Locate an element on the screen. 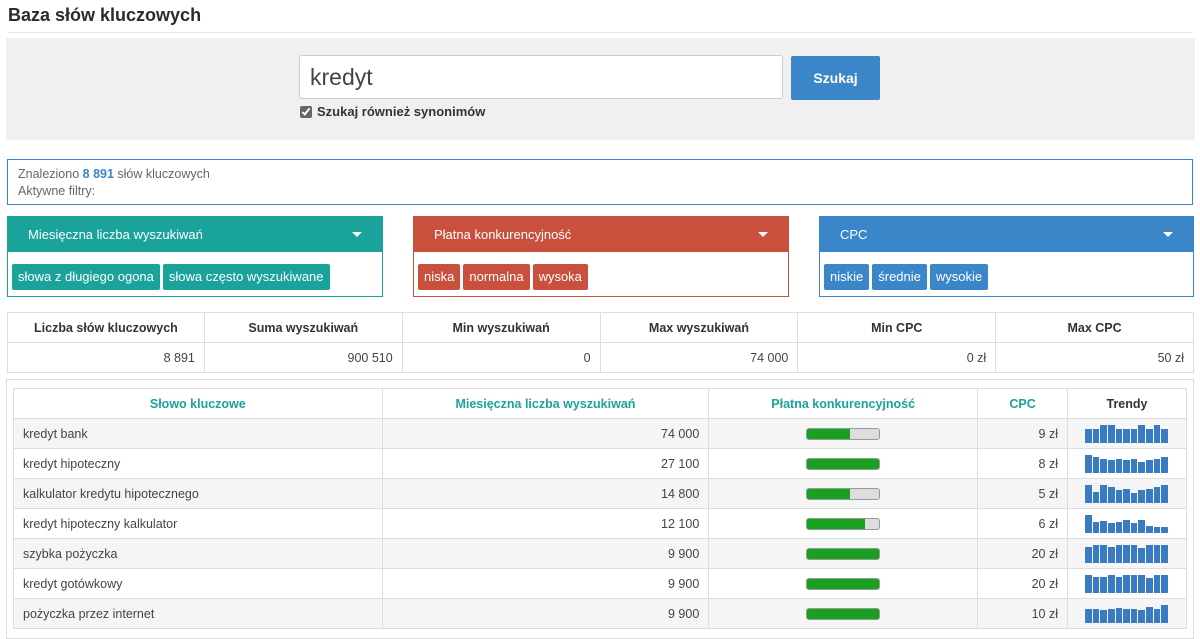  search-input is located at coordinates (541, 77).